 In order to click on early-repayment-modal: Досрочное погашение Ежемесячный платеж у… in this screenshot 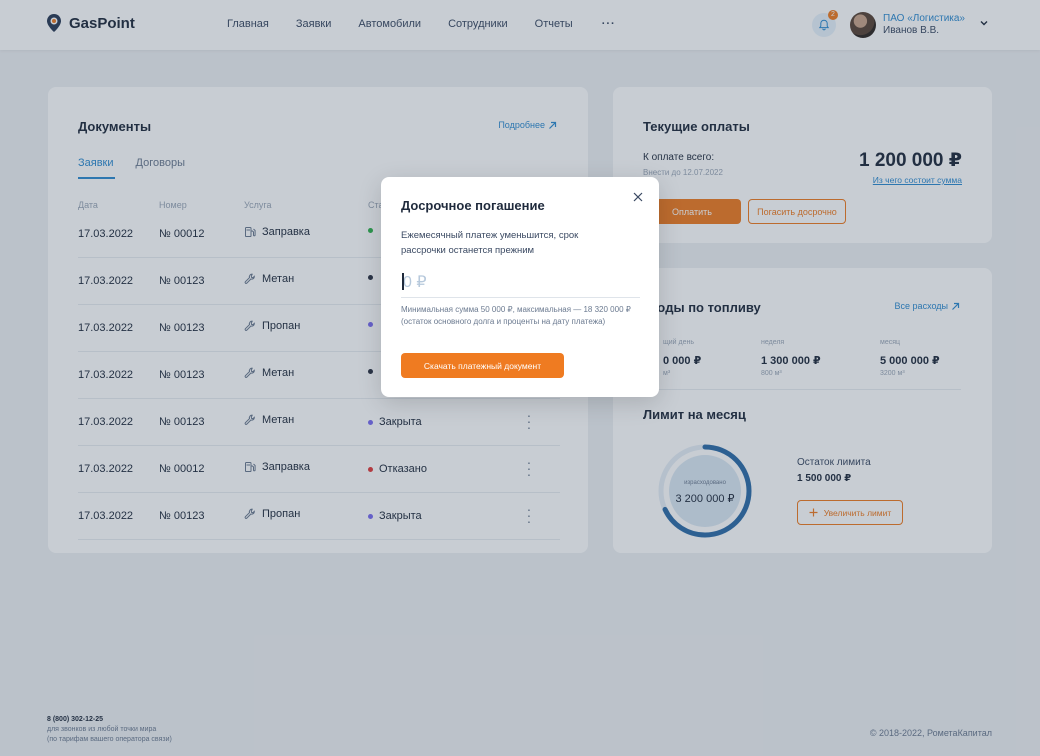, I will do `click(520, 287)`.